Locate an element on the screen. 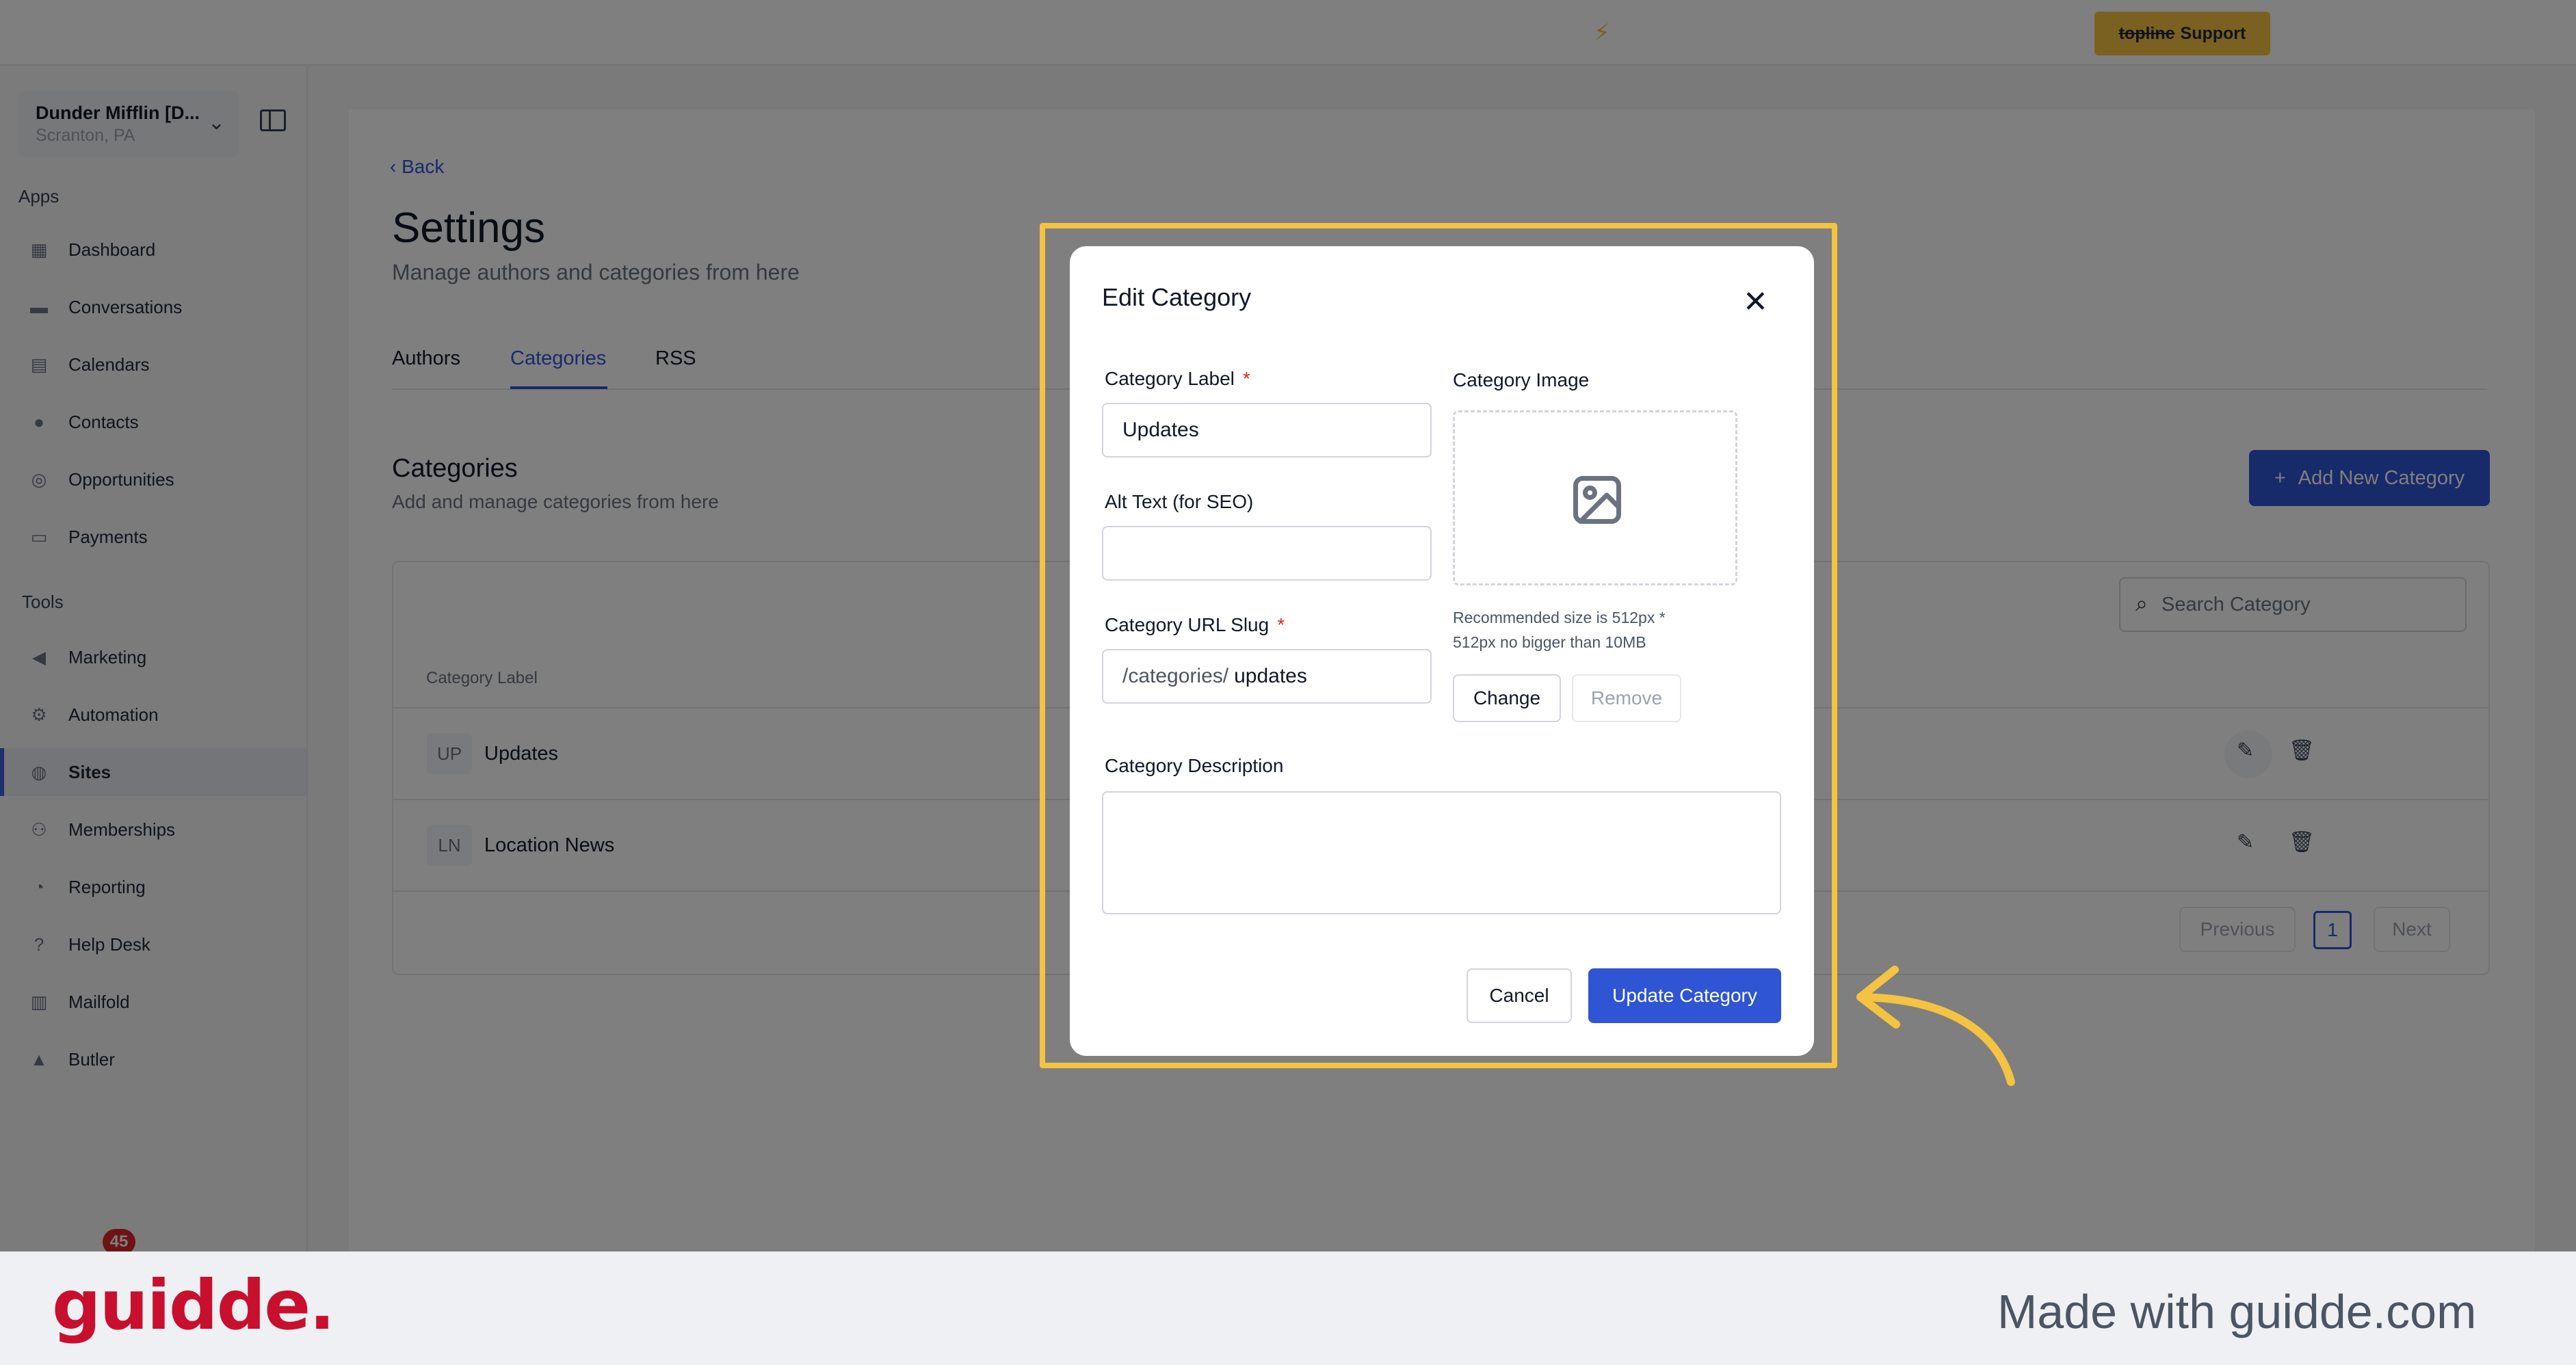  update-category-button: Update Category is located at coordinates (1684, 995).